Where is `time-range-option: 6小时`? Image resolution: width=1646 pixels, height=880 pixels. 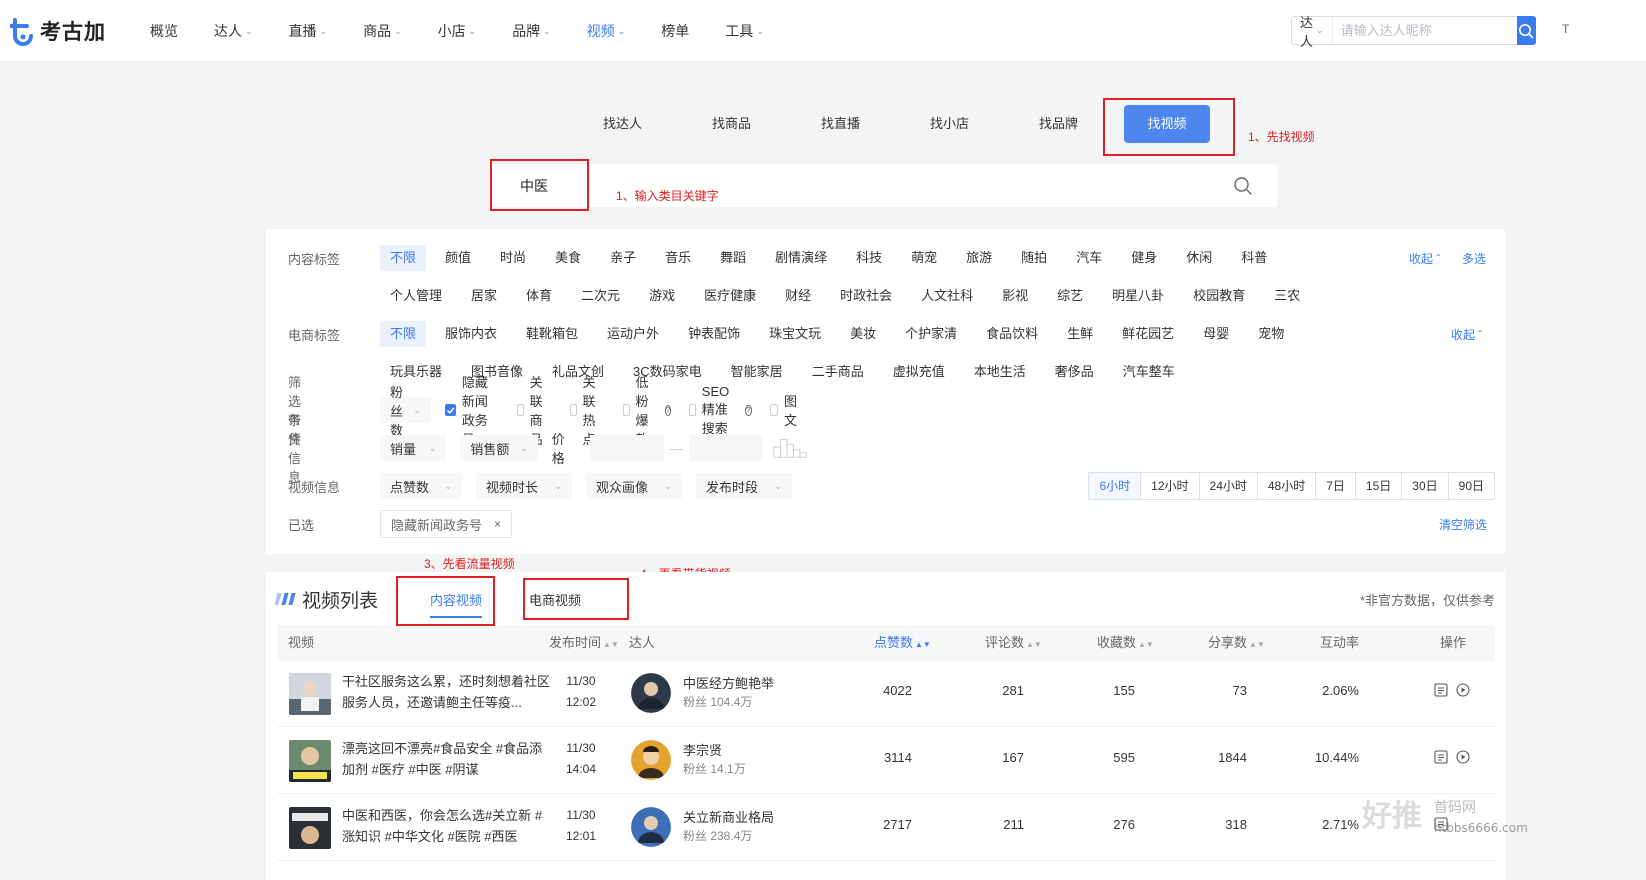
time-range-option: 6小时 is located at coordinates (1115, 486).